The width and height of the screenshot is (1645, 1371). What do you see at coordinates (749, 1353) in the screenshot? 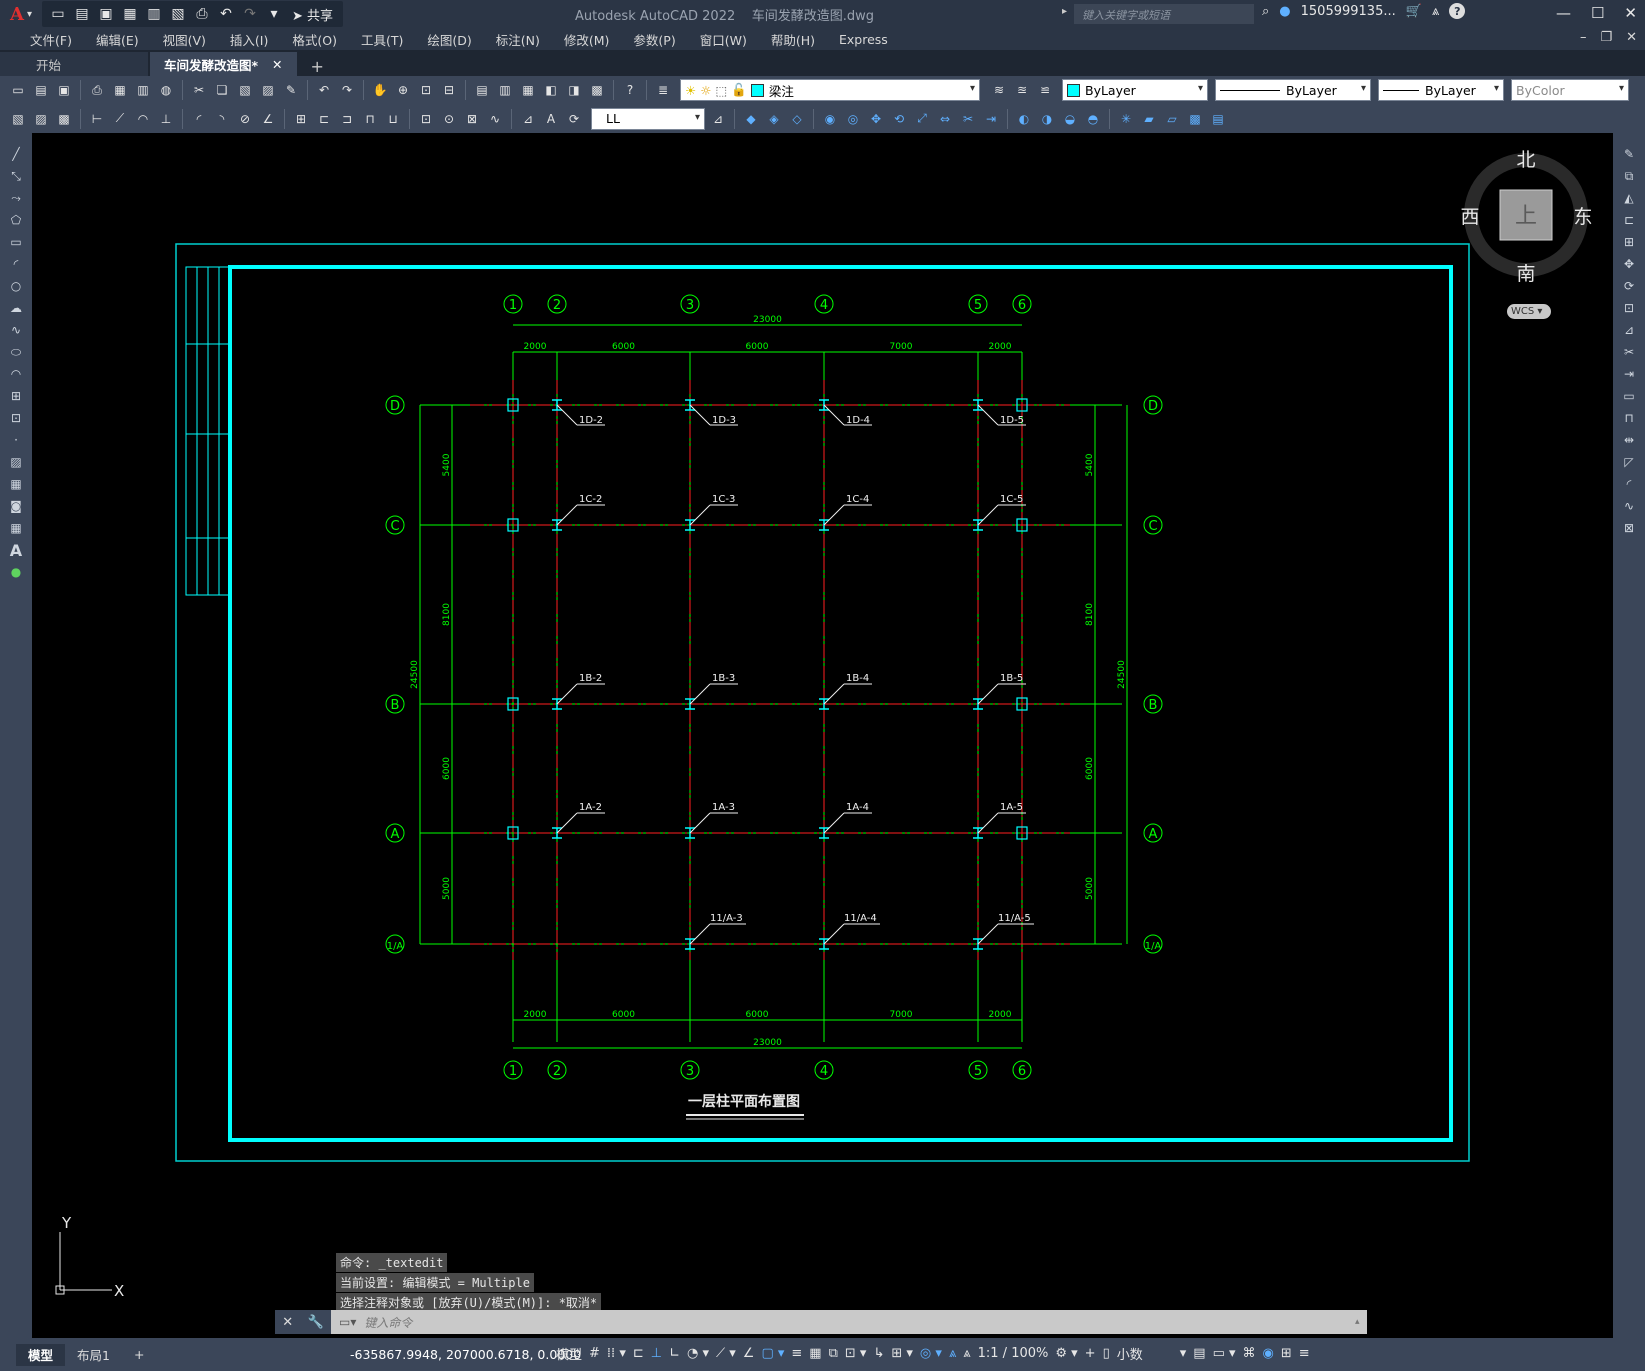
I see `otrack-icon: ∠` at bounding box center [749, 1353].